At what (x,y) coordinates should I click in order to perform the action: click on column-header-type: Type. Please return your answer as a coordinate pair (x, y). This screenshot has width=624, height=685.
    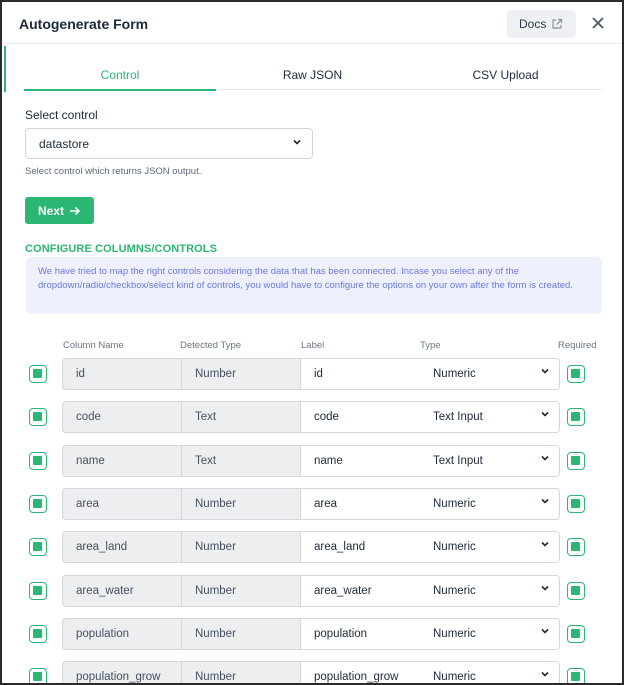
    Looking at the image, I should click on (430, 345).